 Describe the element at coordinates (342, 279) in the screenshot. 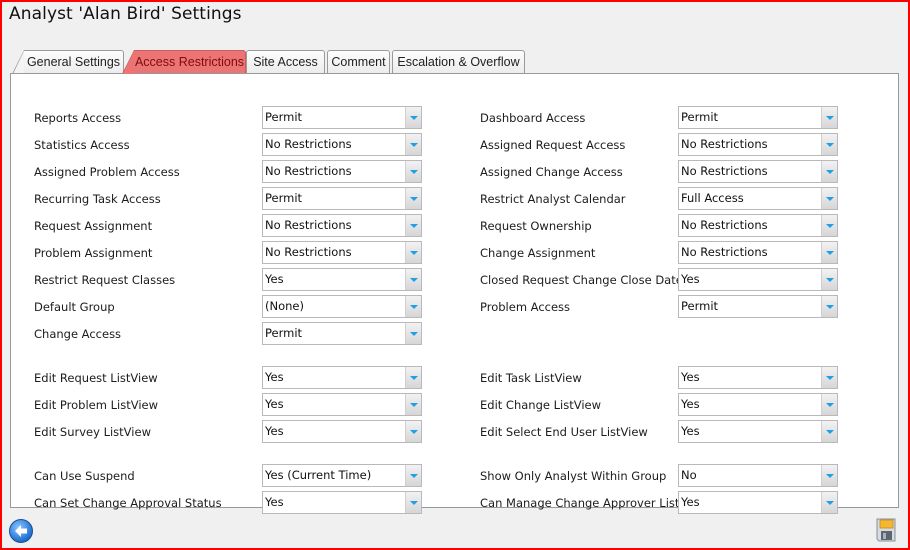

I see `restrict-request-classes-dropdown: Yes` at that location.